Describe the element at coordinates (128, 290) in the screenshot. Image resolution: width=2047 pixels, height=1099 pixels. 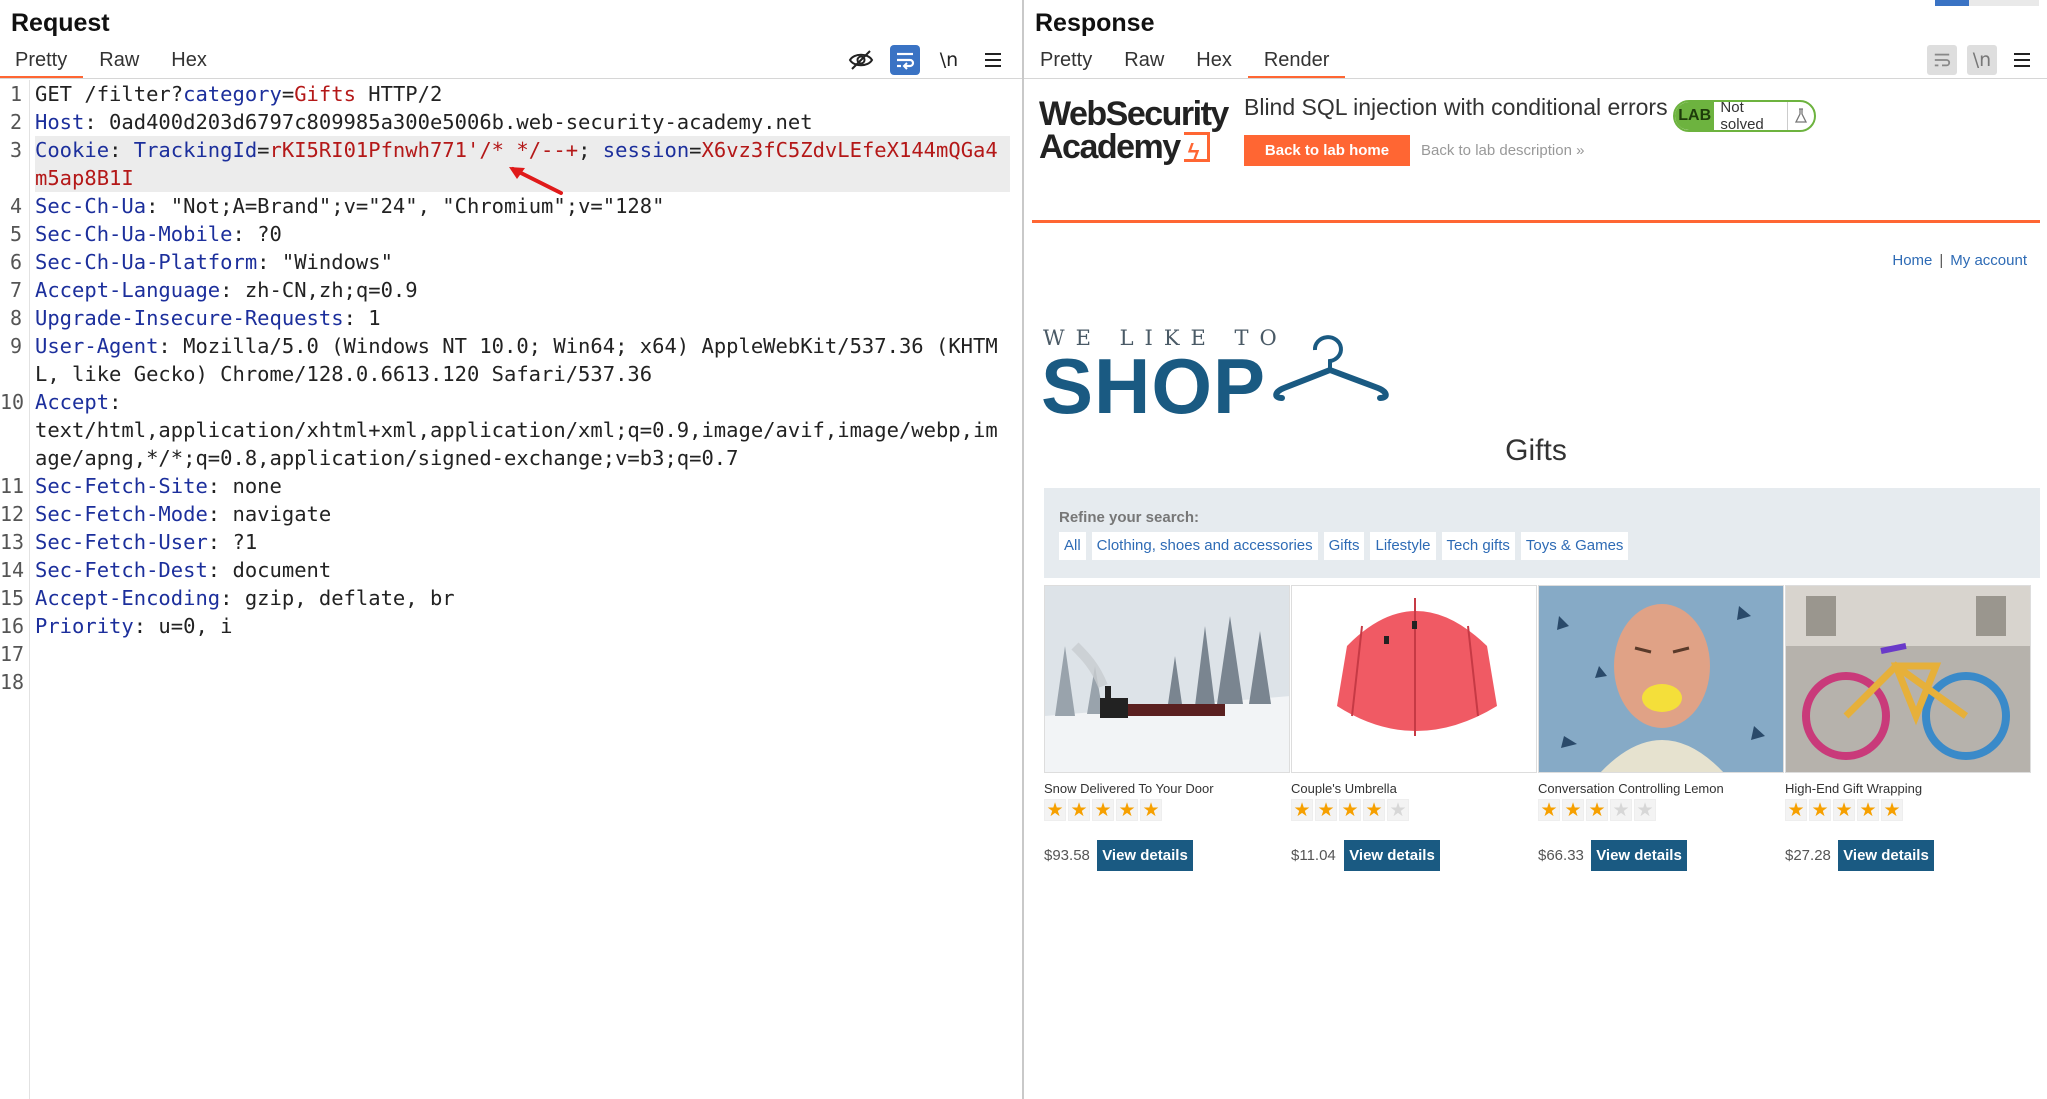
I see `header-key: Accept-Language` at that location.